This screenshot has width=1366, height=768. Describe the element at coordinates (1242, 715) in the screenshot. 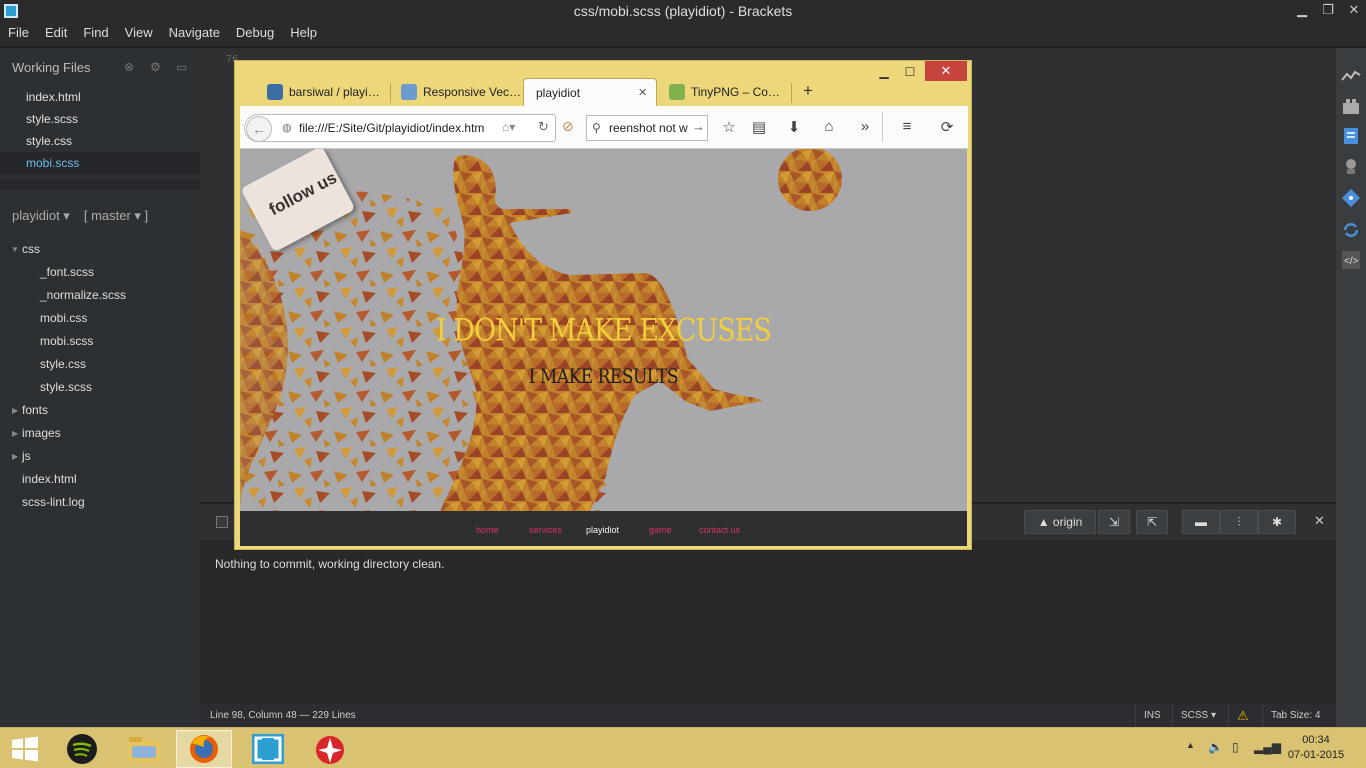

I see `warning-icon: ⚠` at that location.